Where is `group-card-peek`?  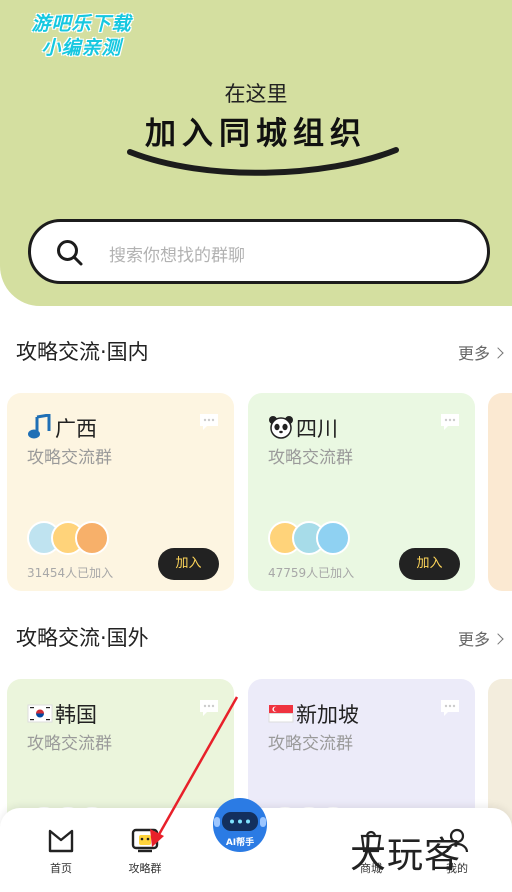
group-card-peek is located at coordinates (500, 492).